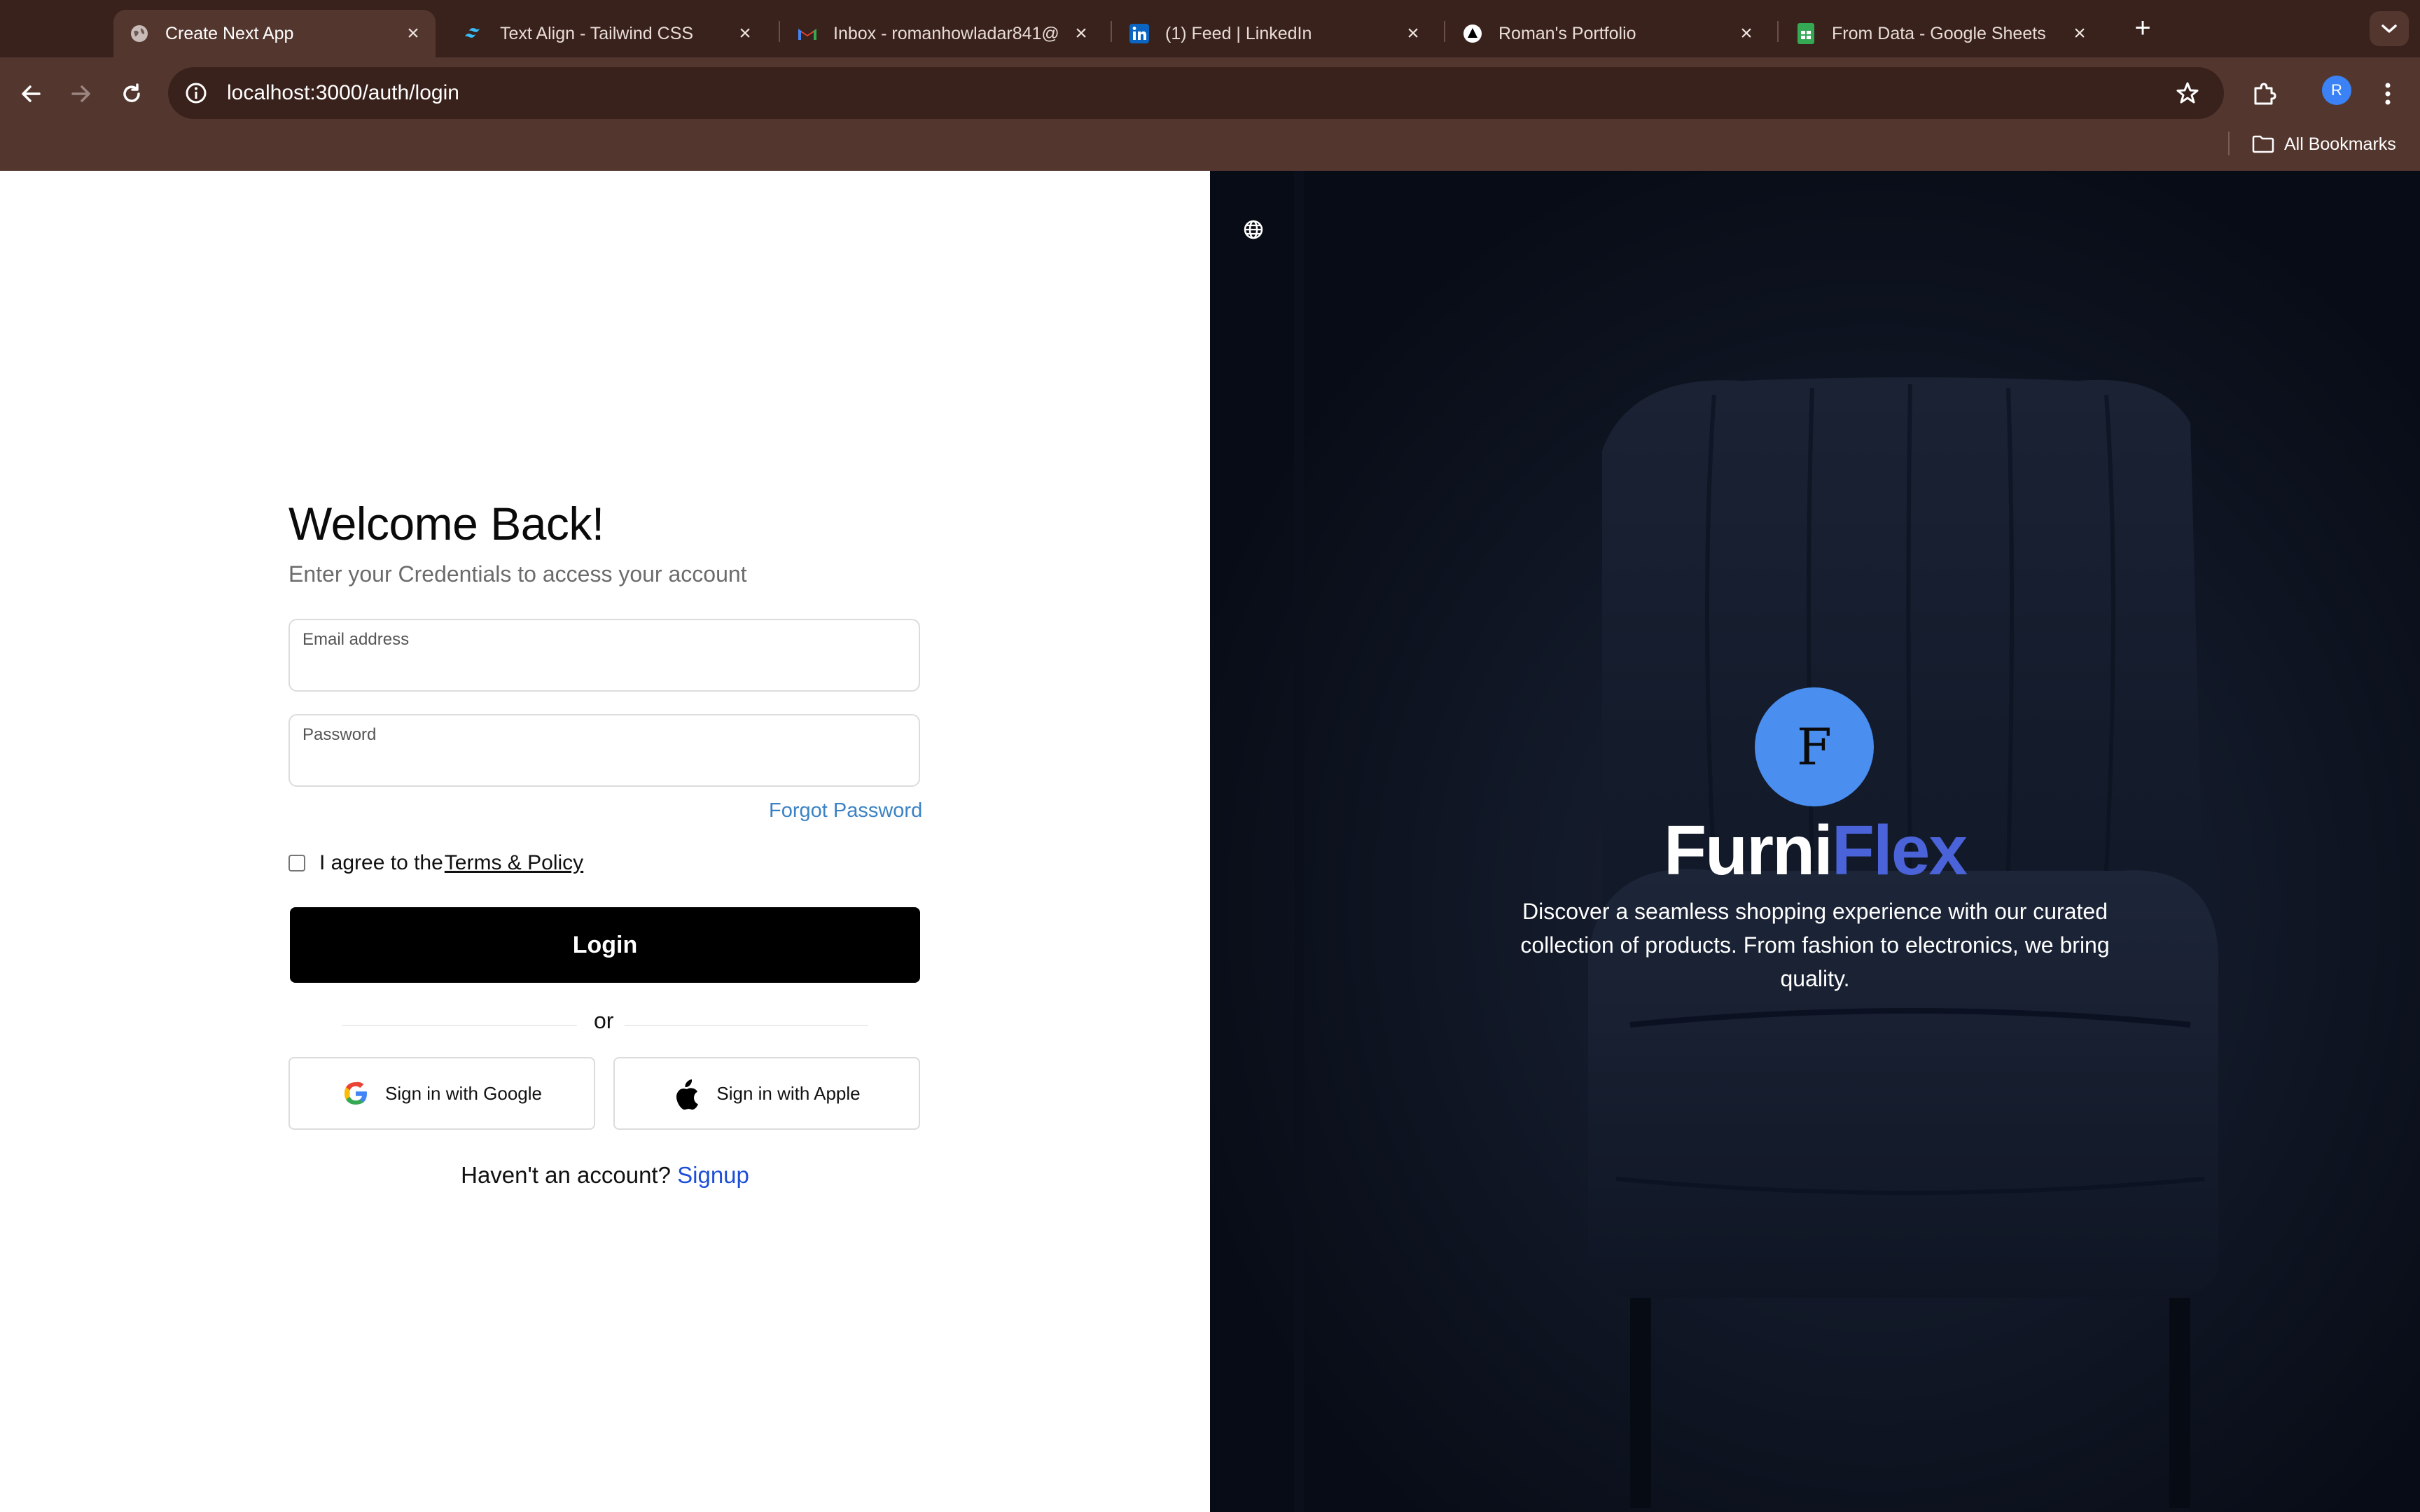 The image size is (2420, 1512). I want to click on reload-icon, so click(131, 92).